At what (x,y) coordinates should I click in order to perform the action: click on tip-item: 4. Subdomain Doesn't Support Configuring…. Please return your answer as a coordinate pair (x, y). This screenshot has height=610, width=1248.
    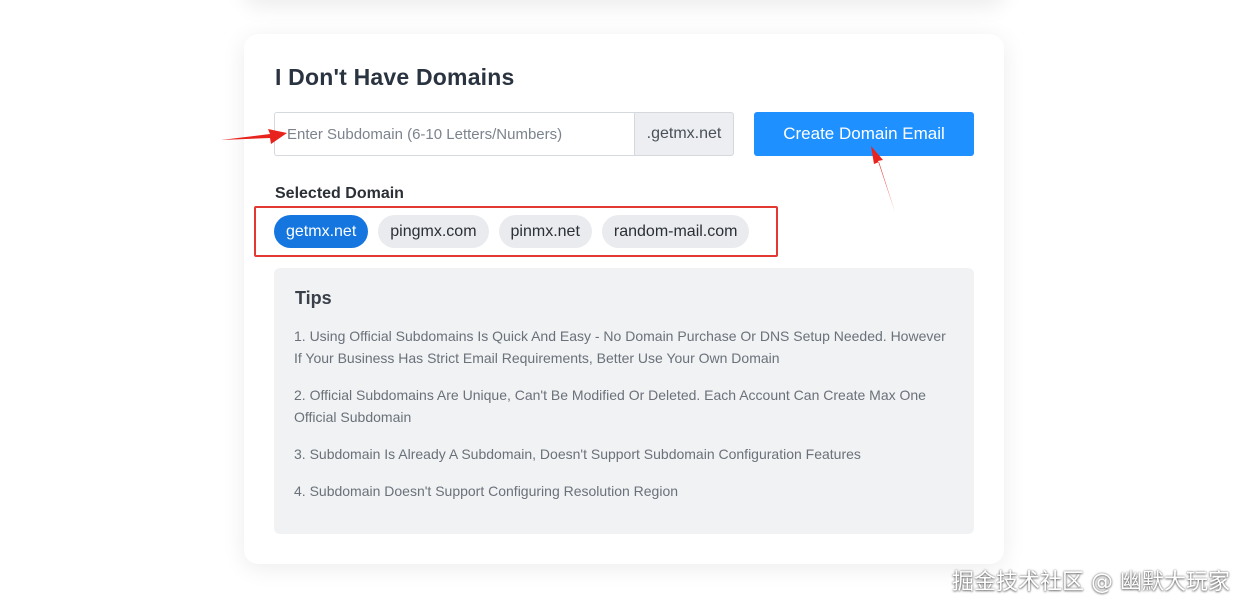
    Looking at the image, I should click on (486, 491).